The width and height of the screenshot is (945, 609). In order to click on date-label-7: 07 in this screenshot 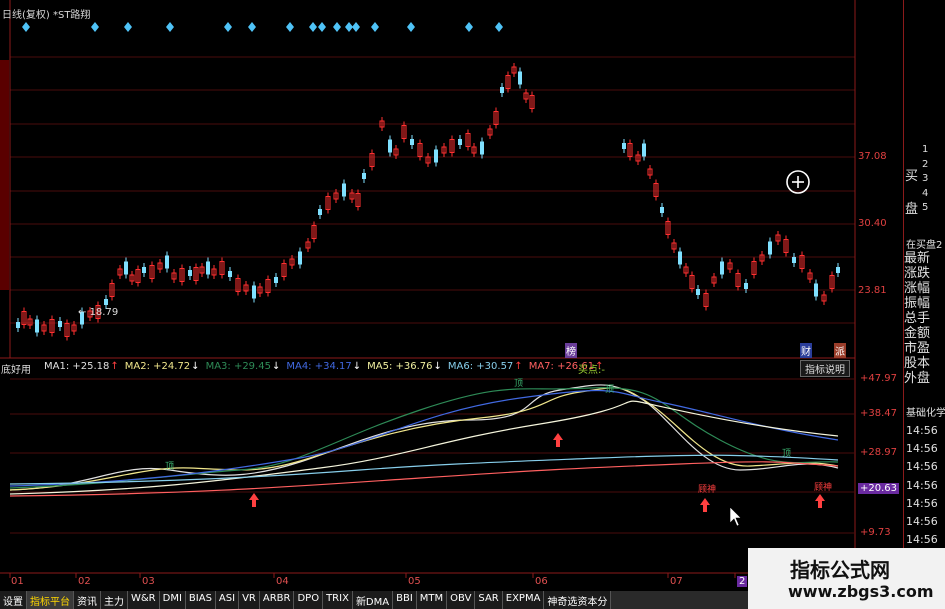, I will do `click(676, 581)`.